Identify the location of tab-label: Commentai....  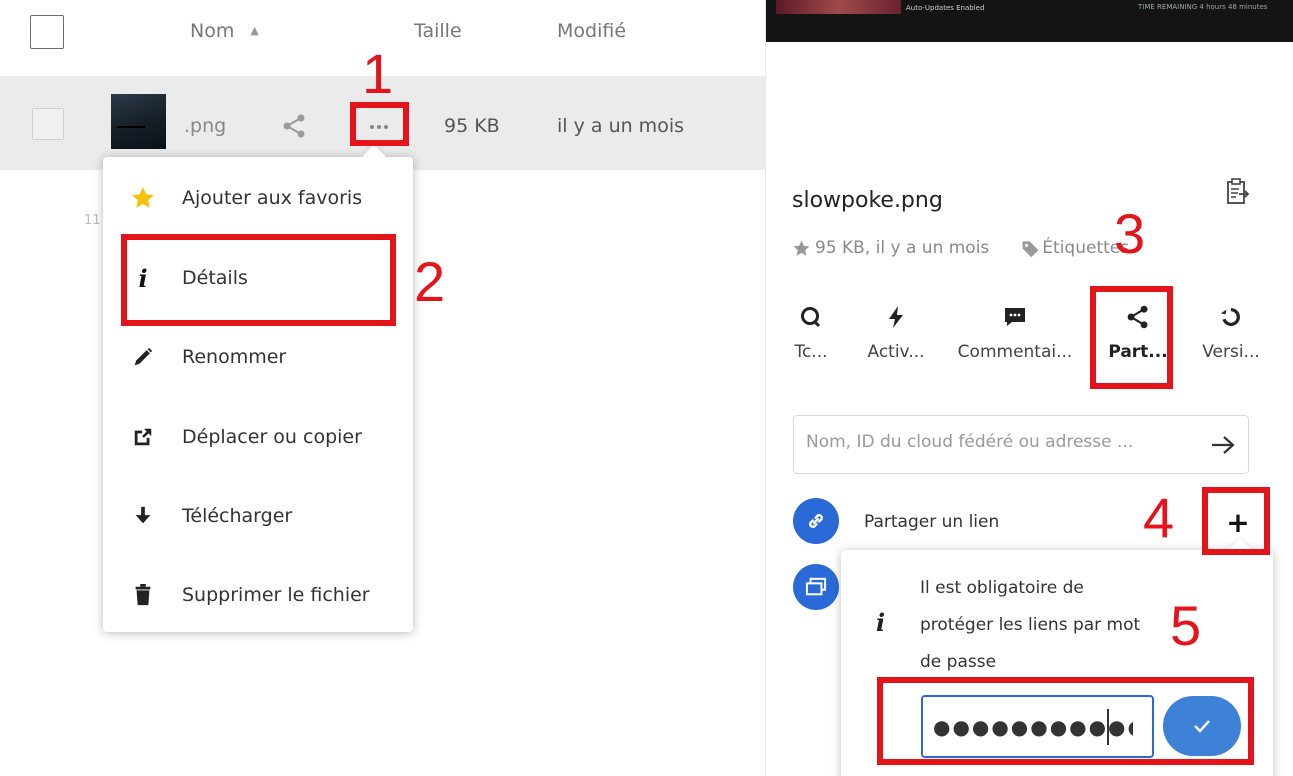
(1015, 352).